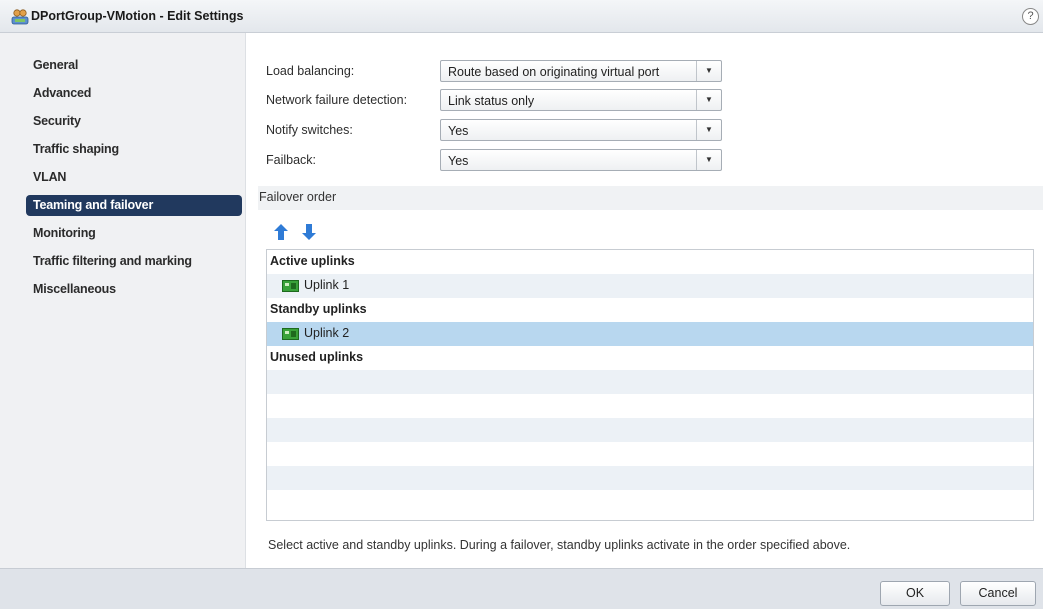  Describe the element at coordinates (134, 93) in the screenshot. I see `sidebar-item-advanced: Advanced` at that location.